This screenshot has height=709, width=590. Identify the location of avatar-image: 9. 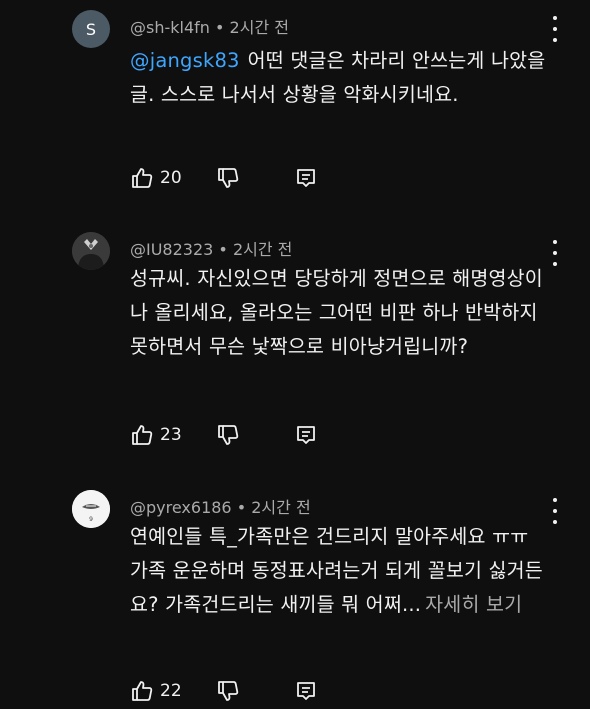
(91, 509).